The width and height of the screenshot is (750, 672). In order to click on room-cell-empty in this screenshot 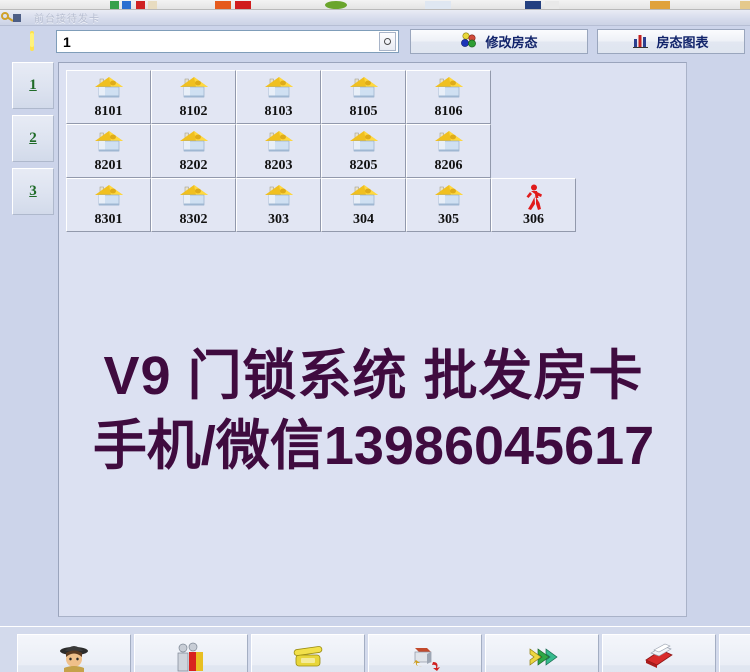, I will do `click(533, 97)`.